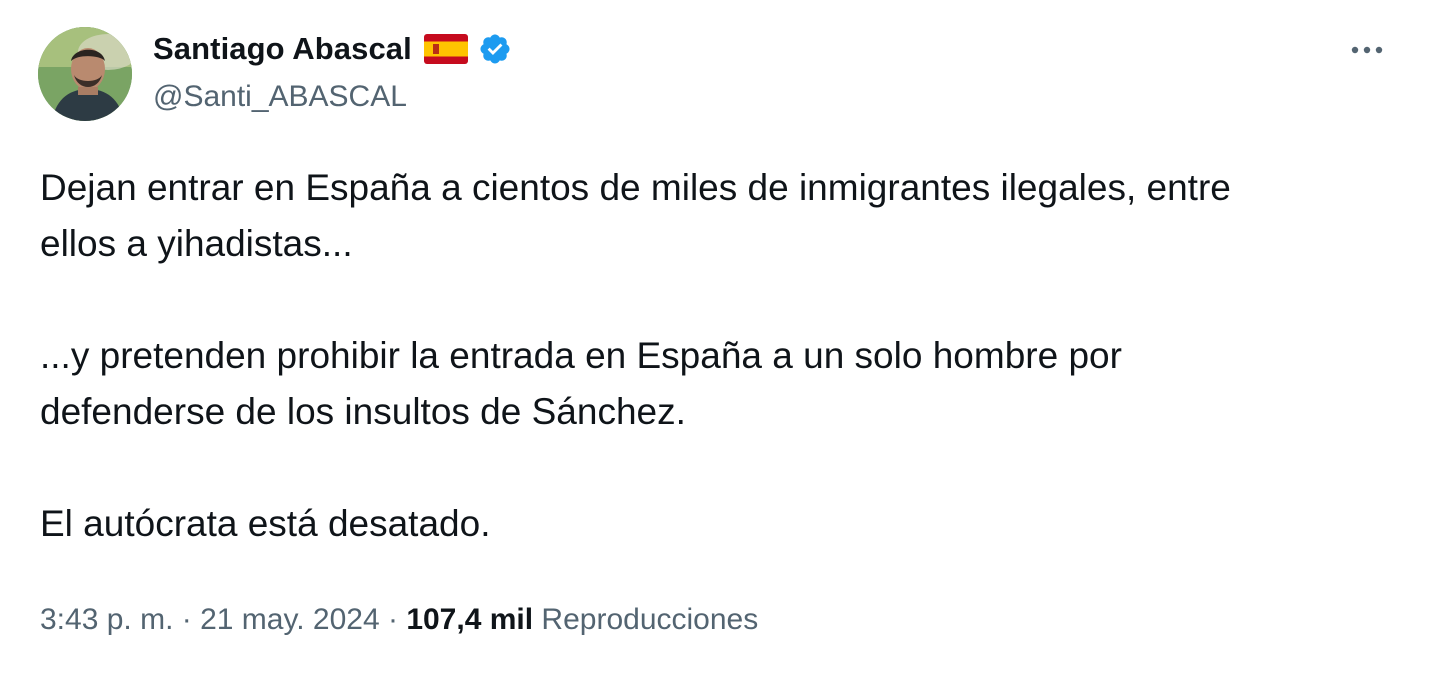 Image resolution: width=1440 pixels, height=675 pixels. What do you see at coordinates (363, 411) in the screenshot?
I see `tweet-text-line: defenderse de los insultos de Sánchez.` at bounding box center [363, 411].